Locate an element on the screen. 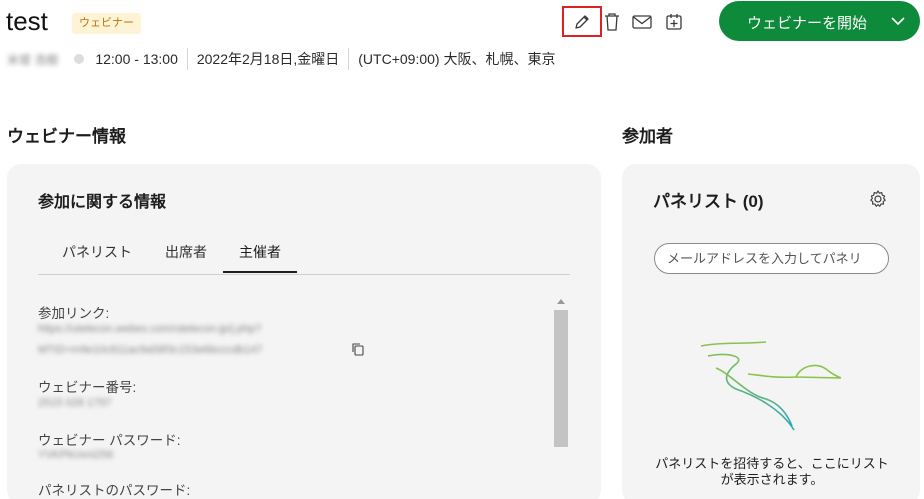 The width and height of the screenshot is (924, 499). add-to-calendar-button is located at coordinates (674, 22).